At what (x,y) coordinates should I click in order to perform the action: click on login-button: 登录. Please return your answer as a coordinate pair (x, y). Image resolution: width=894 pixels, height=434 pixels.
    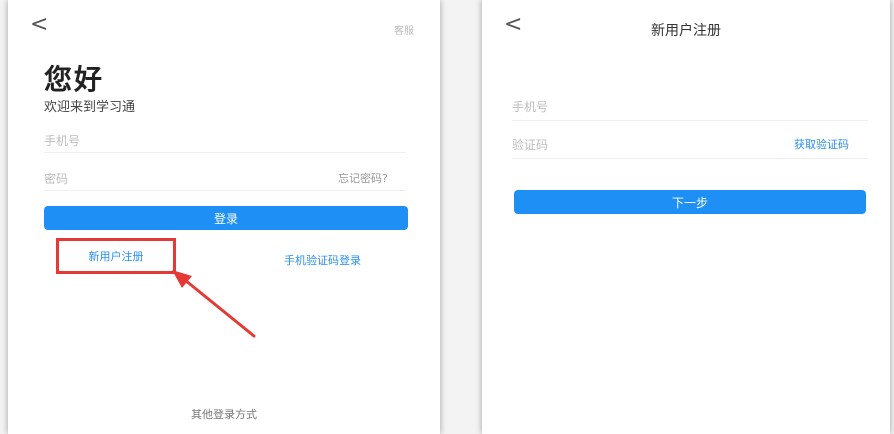
    Looking at the image, I should click on (226, 218).